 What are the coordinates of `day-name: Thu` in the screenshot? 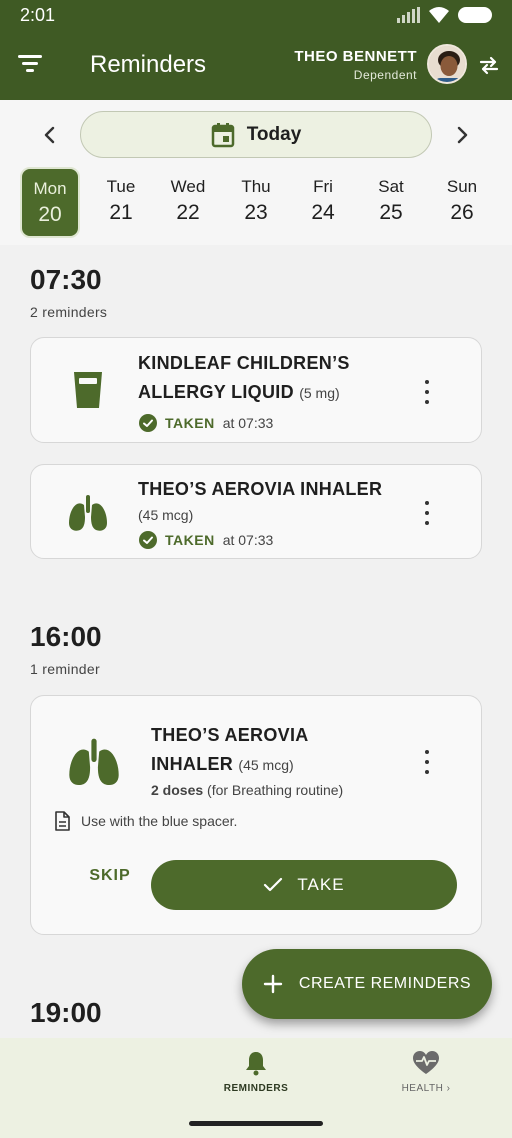 It's located at (256, 186).